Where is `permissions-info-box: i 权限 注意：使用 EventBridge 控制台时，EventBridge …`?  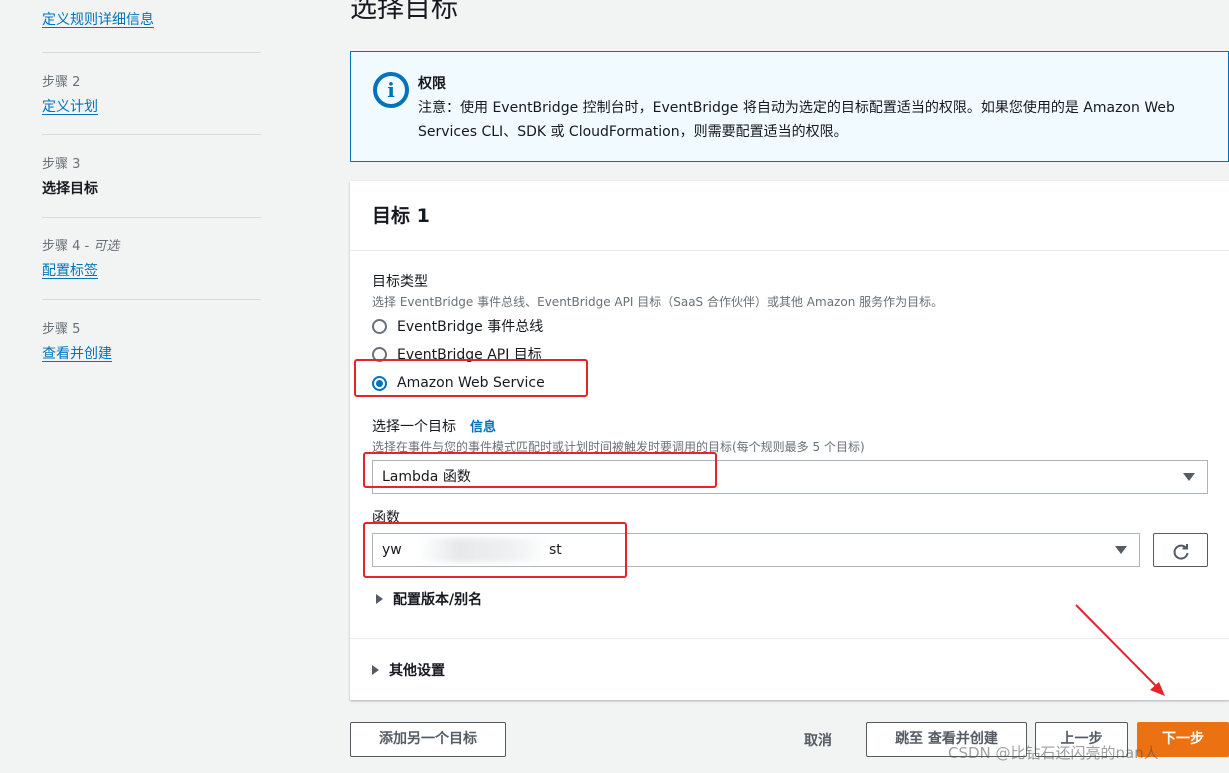 permissions-info-box: i 权限 注意：使用 EventBridge 控制台时，EventBridge … is located at coordinates (789, 106).